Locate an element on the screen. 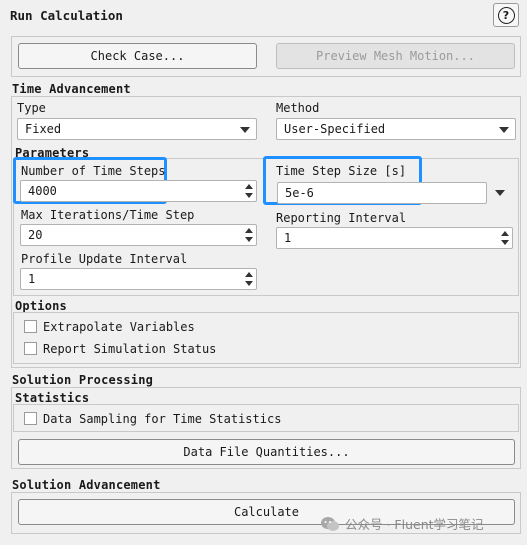  watermark-text: 公众号 · Fluent学习笔记 is located at coordinates (414, 524).